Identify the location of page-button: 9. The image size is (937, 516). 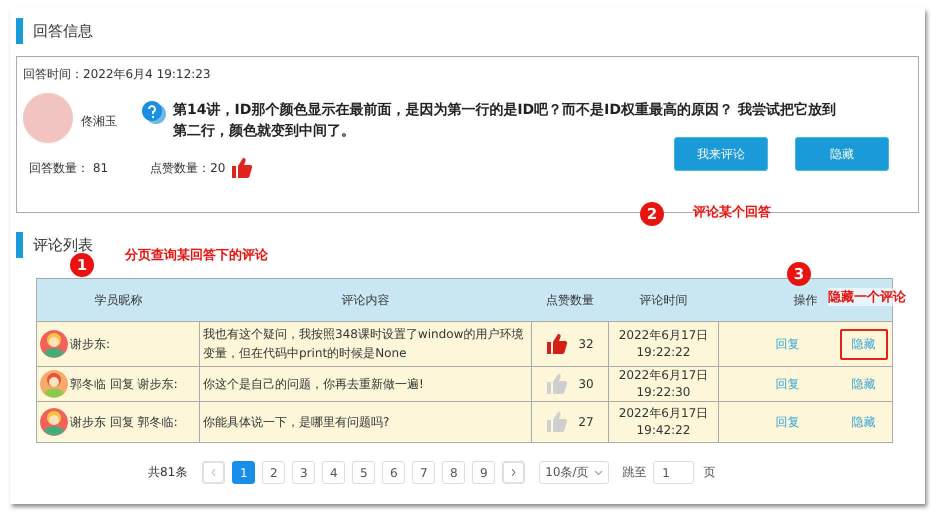
(484, 472).